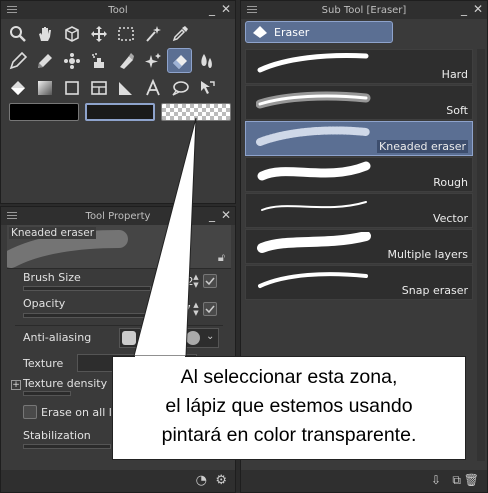 This screenshot has width=488, height=493. I want to click on callout-line-2: el lápiz que estemos usando, so click(289, 406).